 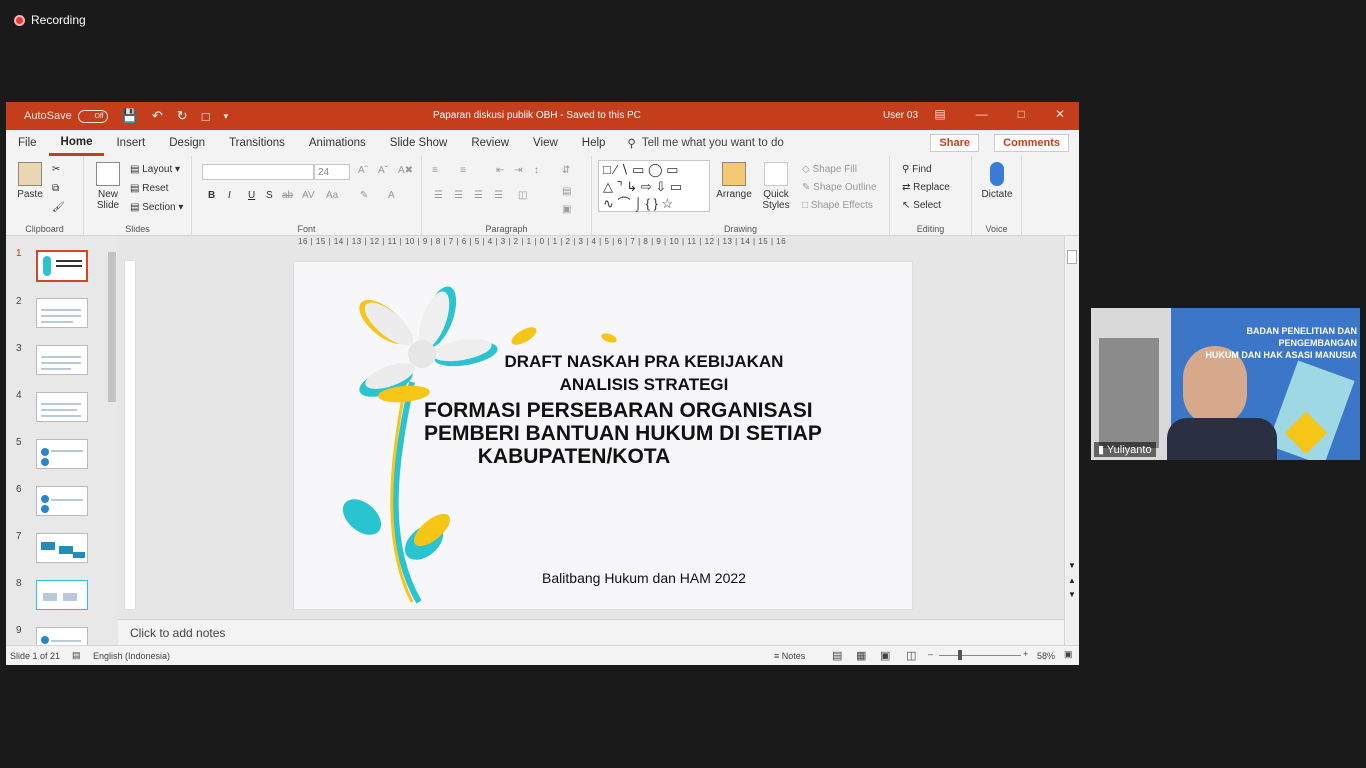 I want to click on italic-button: I, so click(x=229, y=195).